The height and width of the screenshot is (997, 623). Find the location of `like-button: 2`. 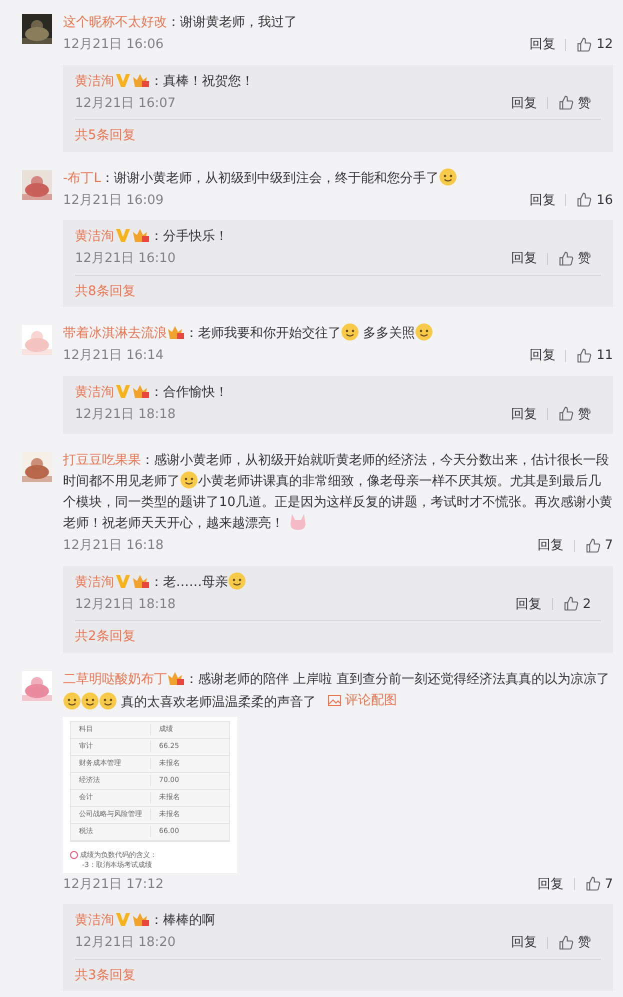

like-button: 2 is located at coordinates (576, 604).